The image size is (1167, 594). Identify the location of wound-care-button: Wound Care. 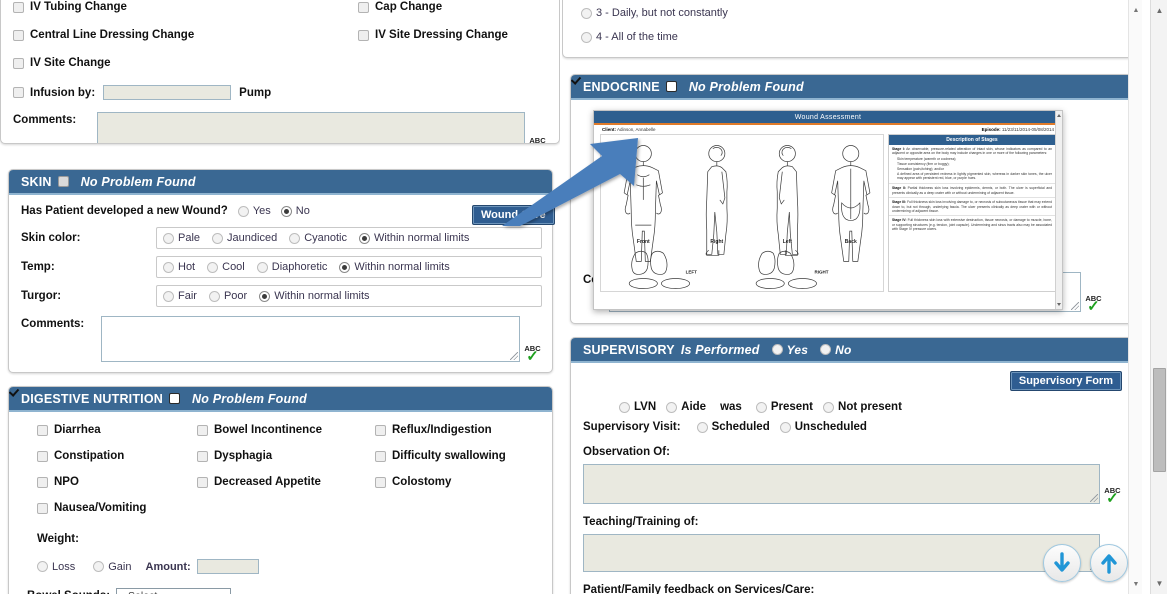
(513, 215).